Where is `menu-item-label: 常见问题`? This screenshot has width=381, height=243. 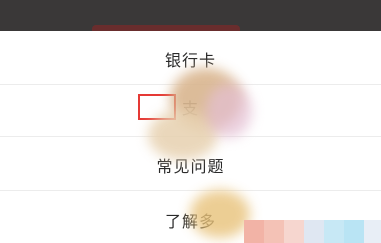
menu-item-label: 常见问题 is located at coordinates (190, 167).